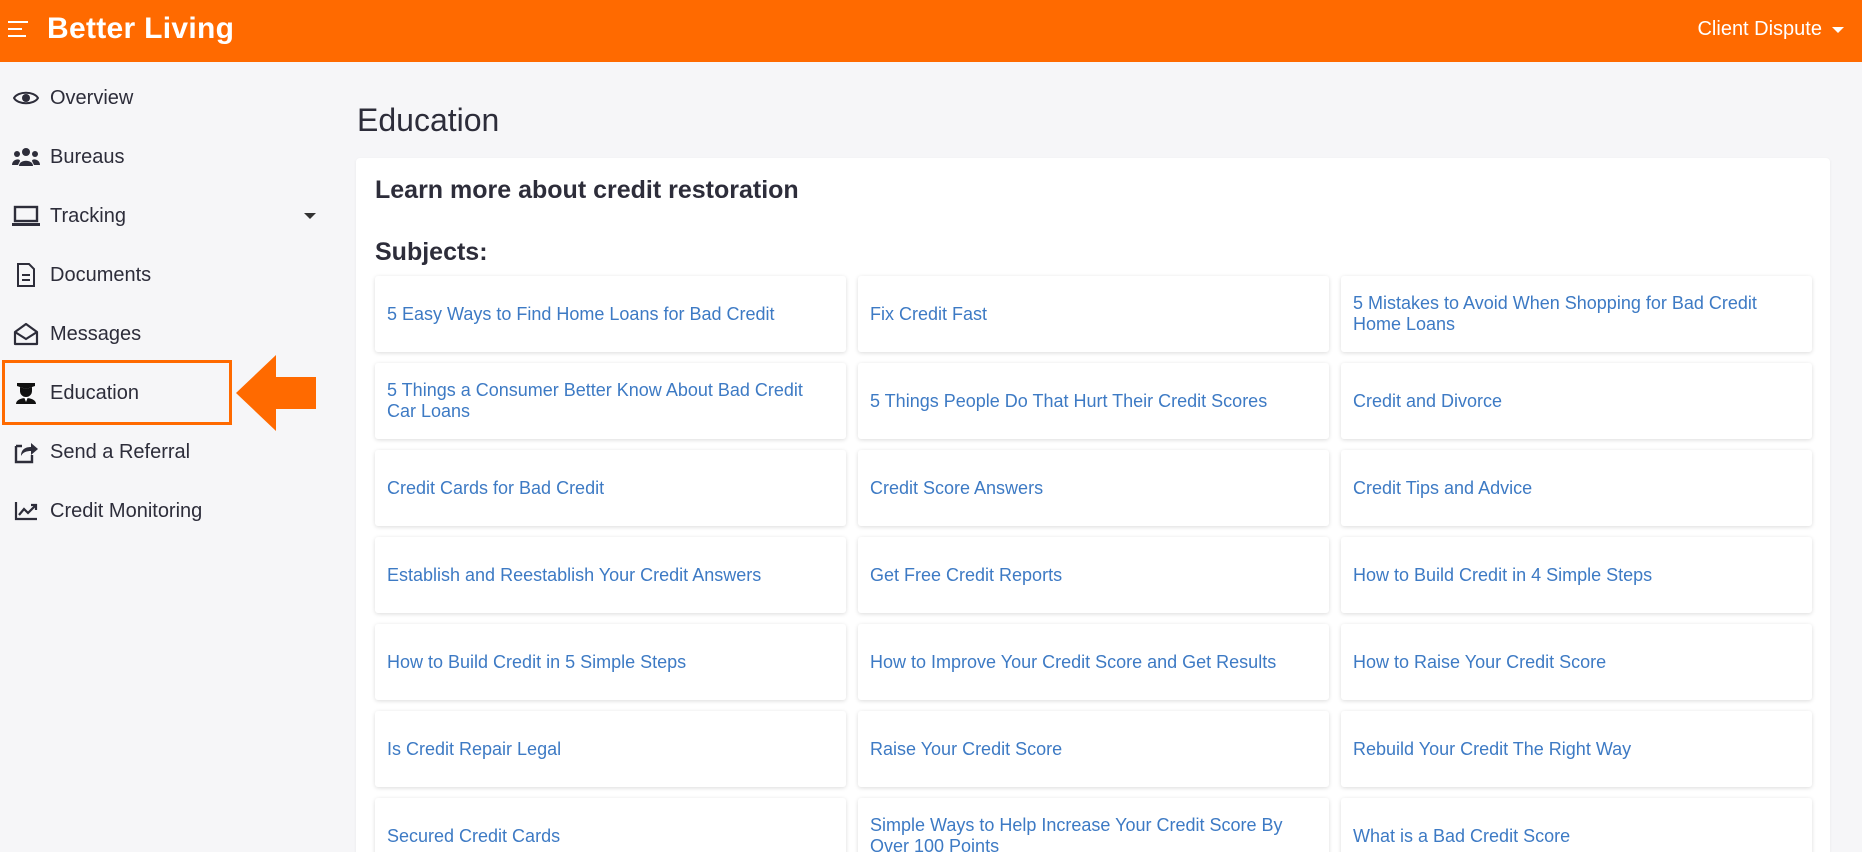 This screenshot has height=852, width=1862. I want to click on sidebar-item-label: Bureaus, so click(87, 156).